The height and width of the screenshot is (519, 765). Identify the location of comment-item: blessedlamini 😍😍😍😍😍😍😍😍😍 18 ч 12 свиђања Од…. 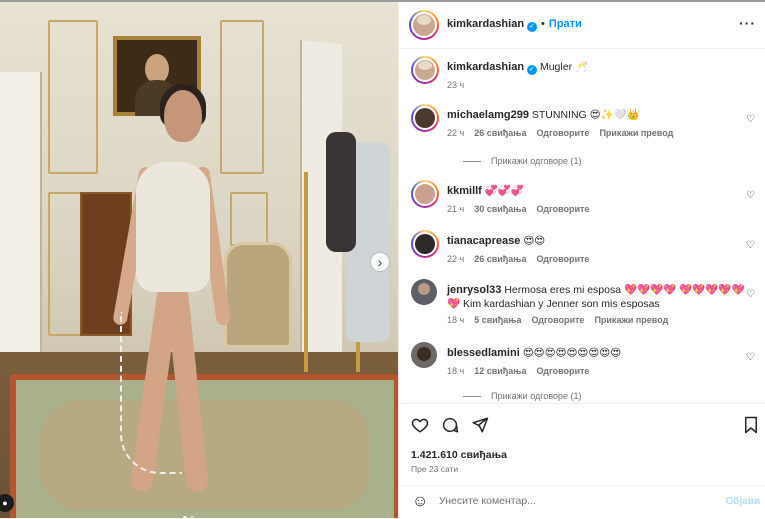
(586, 372).